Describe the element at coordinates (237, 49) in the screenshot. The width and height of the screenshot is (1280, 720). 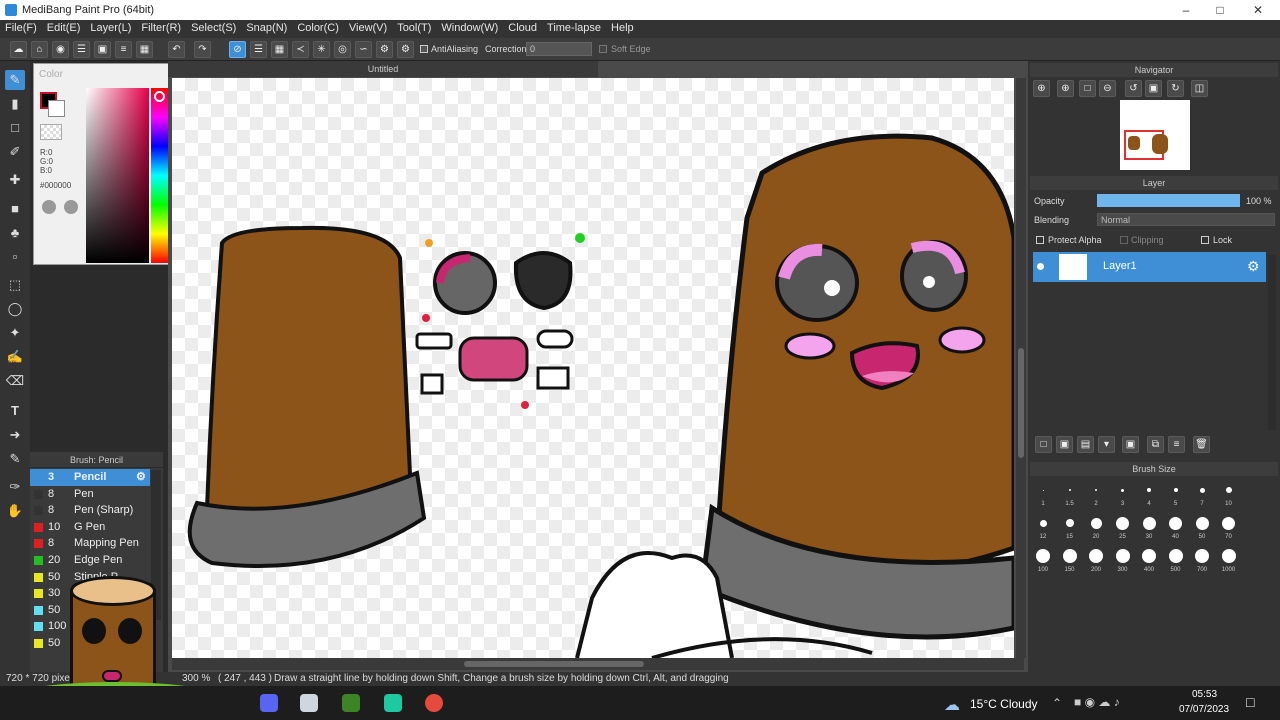
I see `snap-off-icon: ⊘` at that location.